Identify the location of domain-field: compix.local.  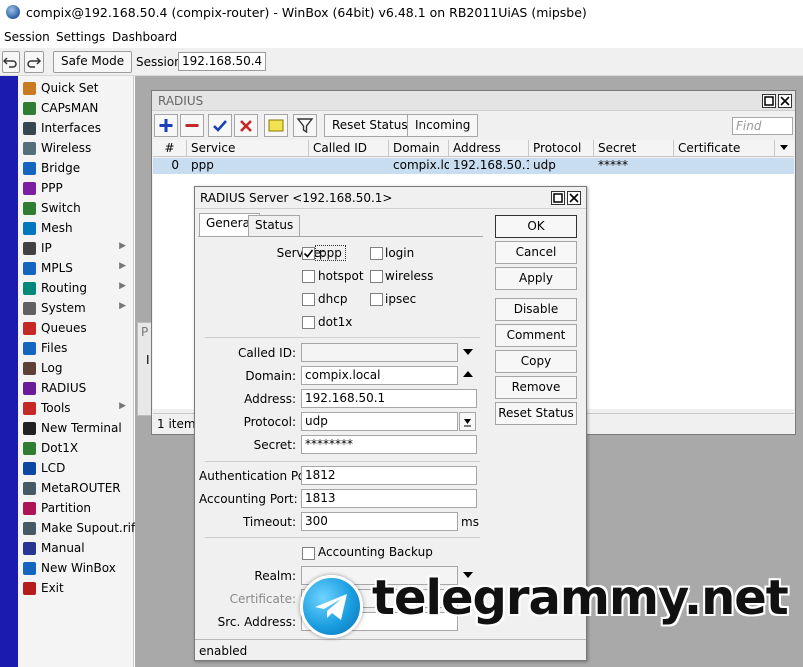
(379, 375).